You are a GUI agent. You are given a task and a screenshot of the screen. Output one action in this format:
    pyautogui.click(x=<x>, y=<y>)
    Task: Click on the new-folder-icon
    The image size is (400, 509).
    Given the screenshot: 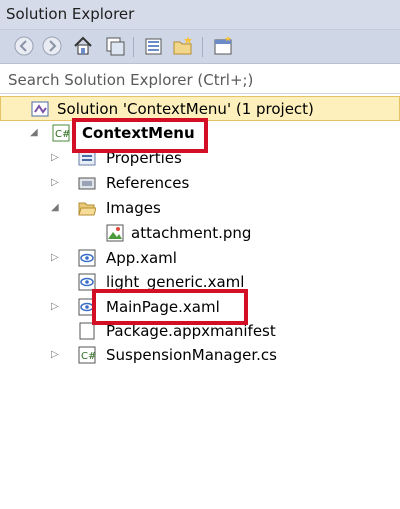 What is the action you would take?
    pyautogui.click(x=182, y=45)
    